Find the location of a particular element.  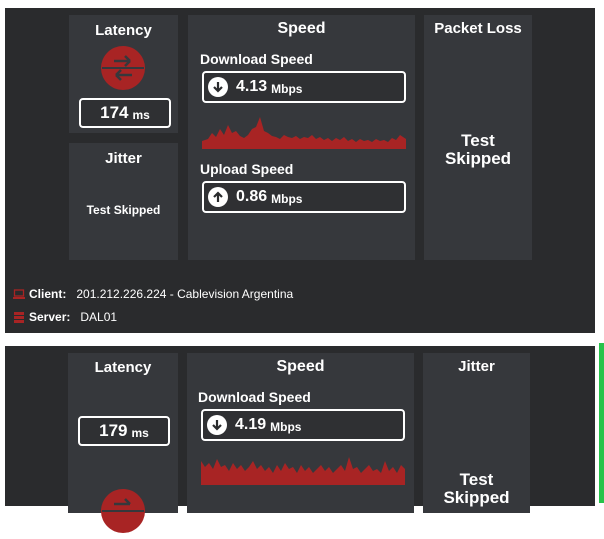

latency-card: Latency 174 ms is located at coordinates (123, 74).